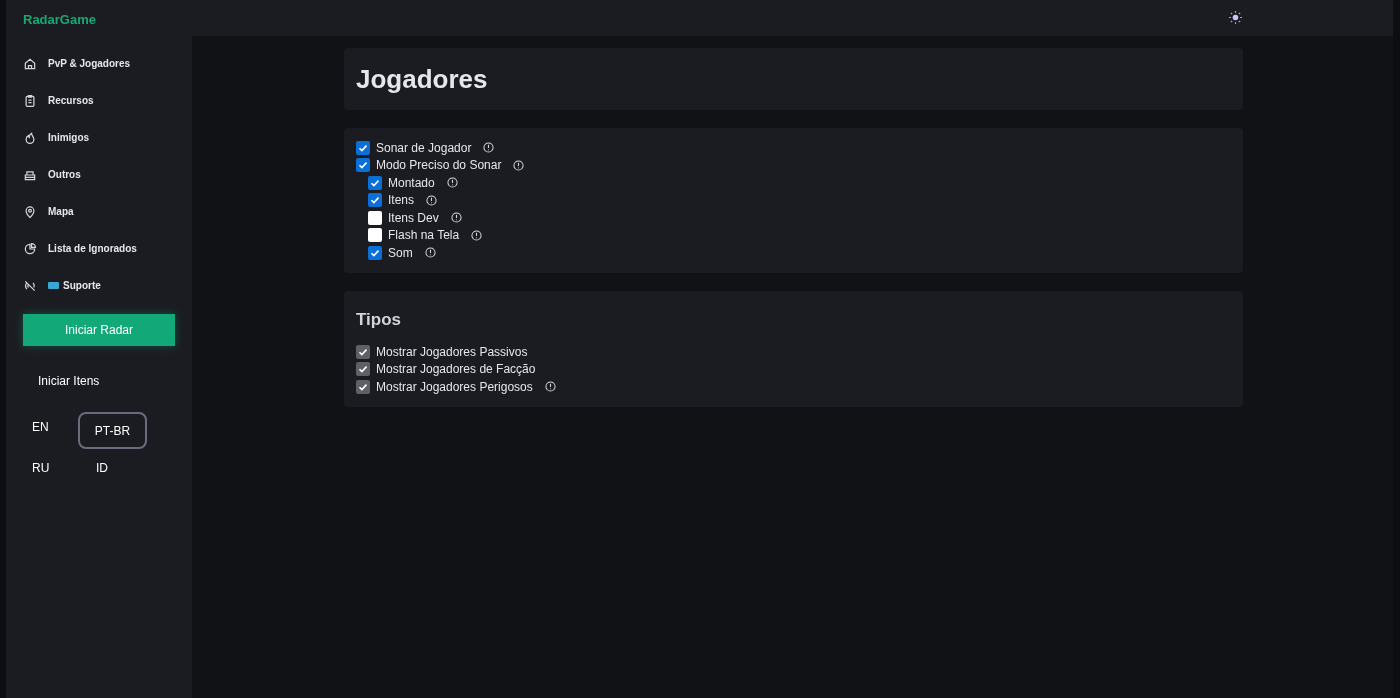  I want to click on sidebar-item: Suporte, so click(99, 285).